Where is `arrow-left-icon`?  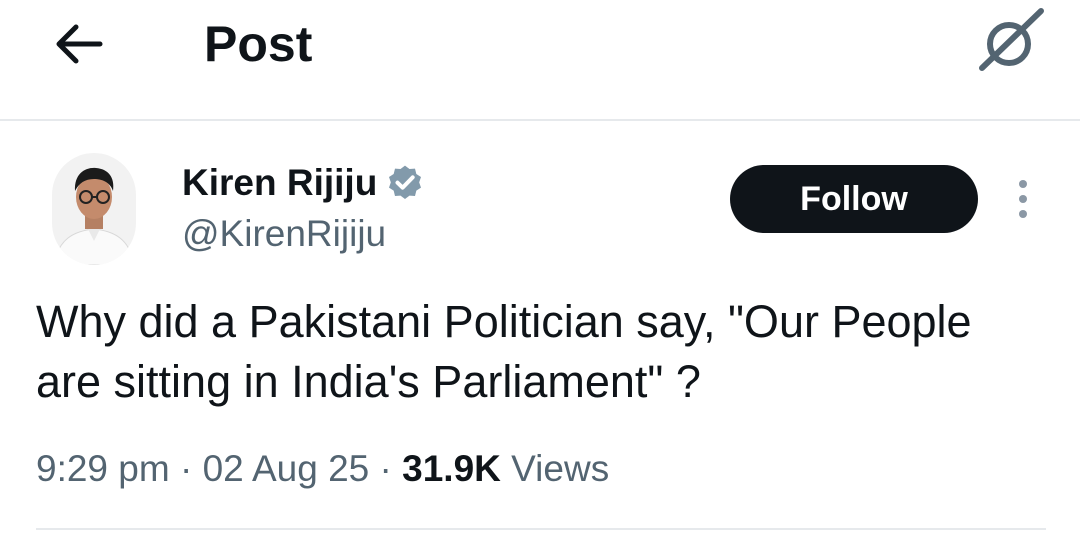 arrow-left-icon is located at coordinates (80, 44).